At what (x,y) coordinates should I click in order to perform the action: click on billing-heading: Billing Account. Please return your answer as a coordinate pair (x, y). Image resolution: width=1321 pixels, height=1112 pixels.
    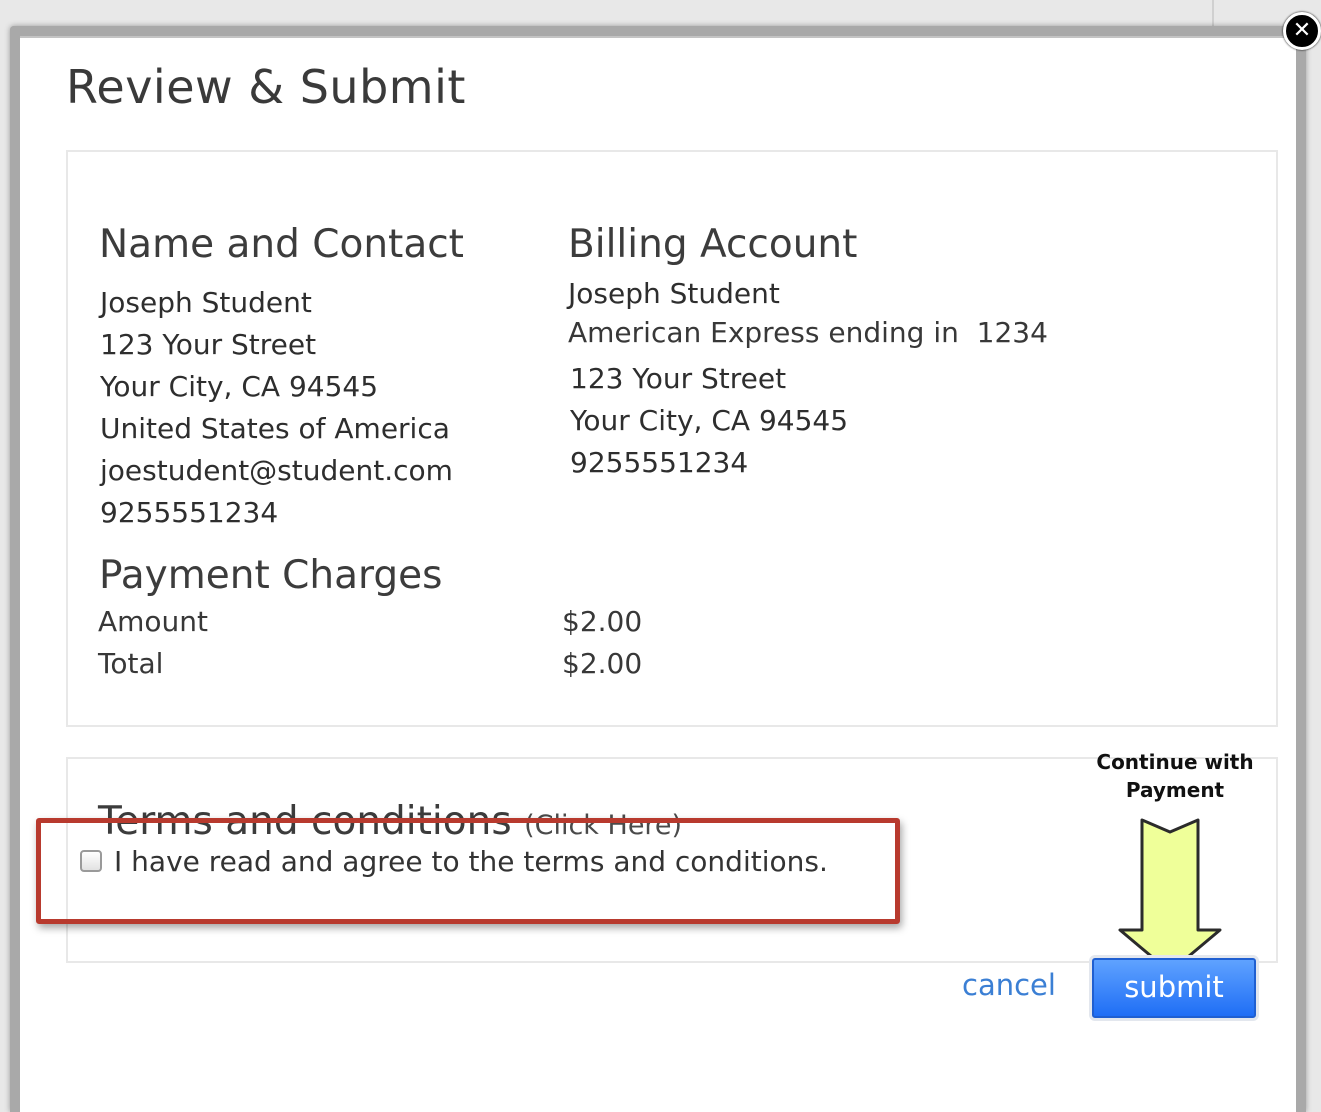
    Looking at the image, I should click on (713, 244).